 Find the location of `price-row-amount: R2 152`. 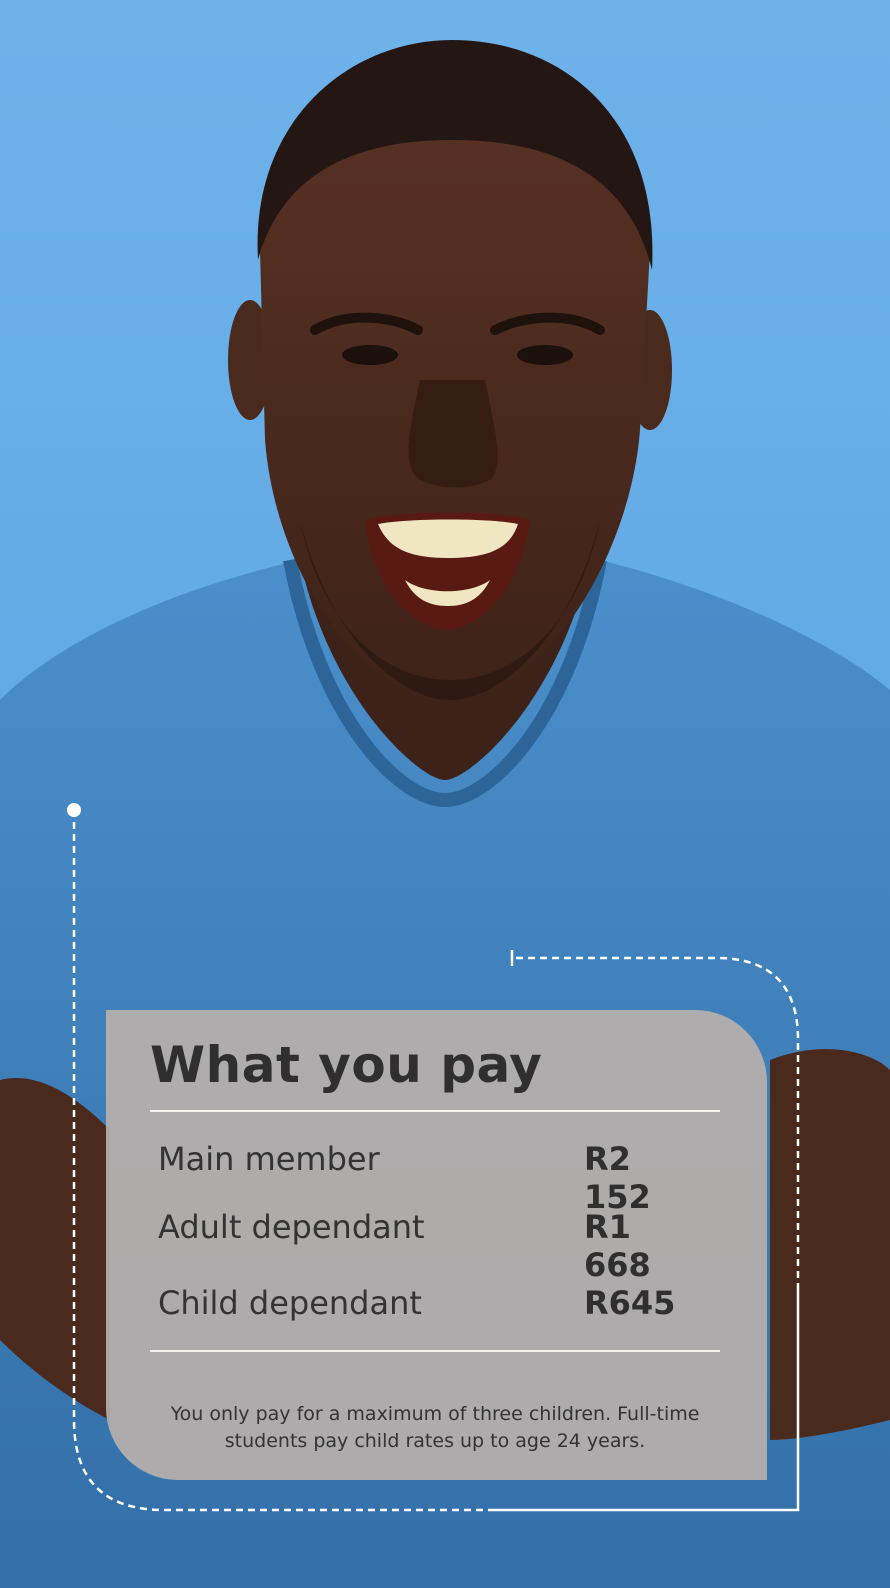

price-row-amount: R2 152 is located at coordinates (617, 1178).